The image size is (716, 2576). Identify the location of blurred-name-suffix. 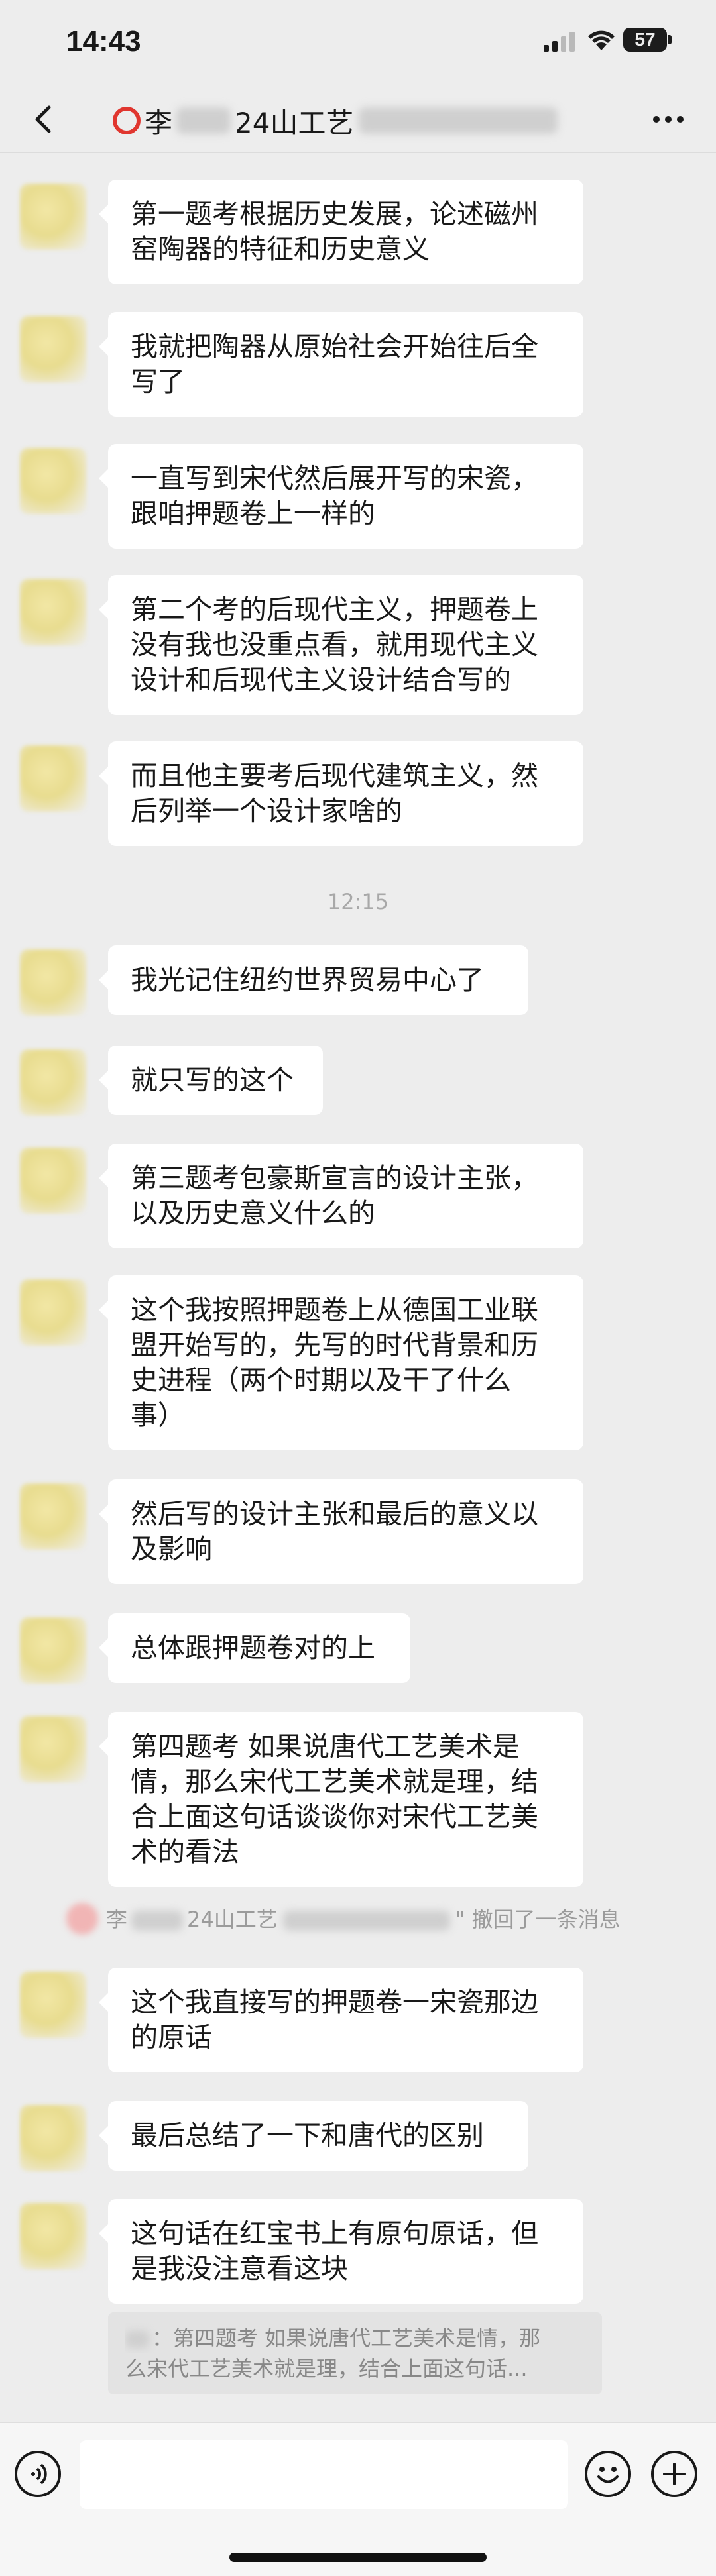
(366, 1921).